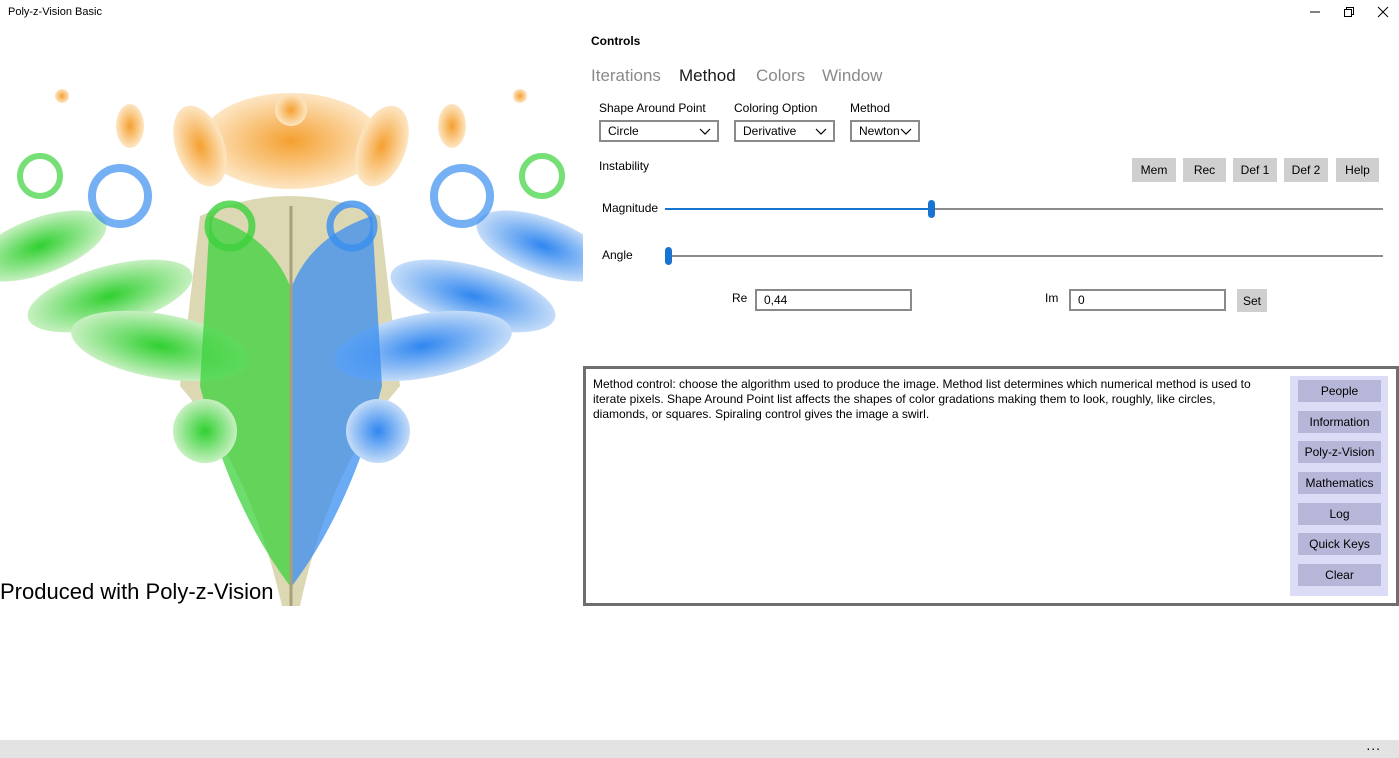  What do you see at coordinates (659, 131) in the screenshot?
I see `shape-select: Circle` at bounding box center [659, 131].